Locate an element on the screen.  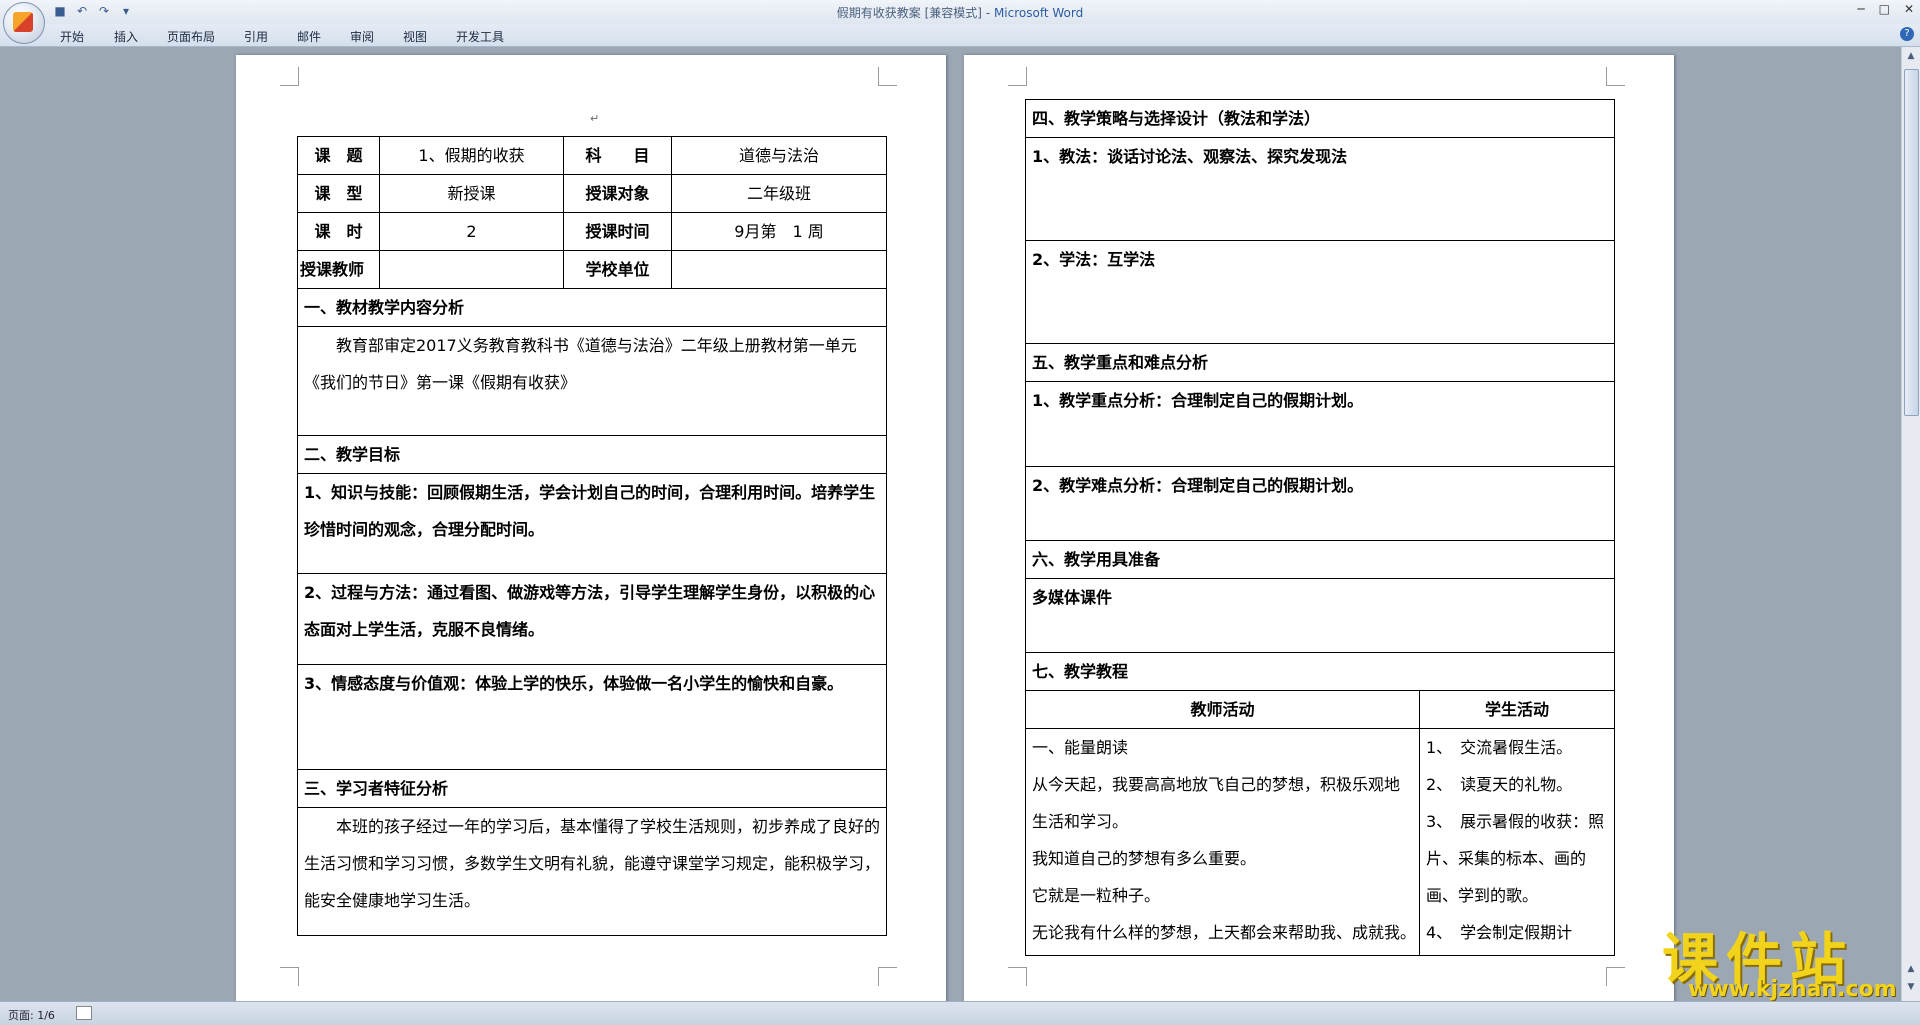
section-heading: 五、教学重点和难点分析 is located at coordinates (1320, 362).